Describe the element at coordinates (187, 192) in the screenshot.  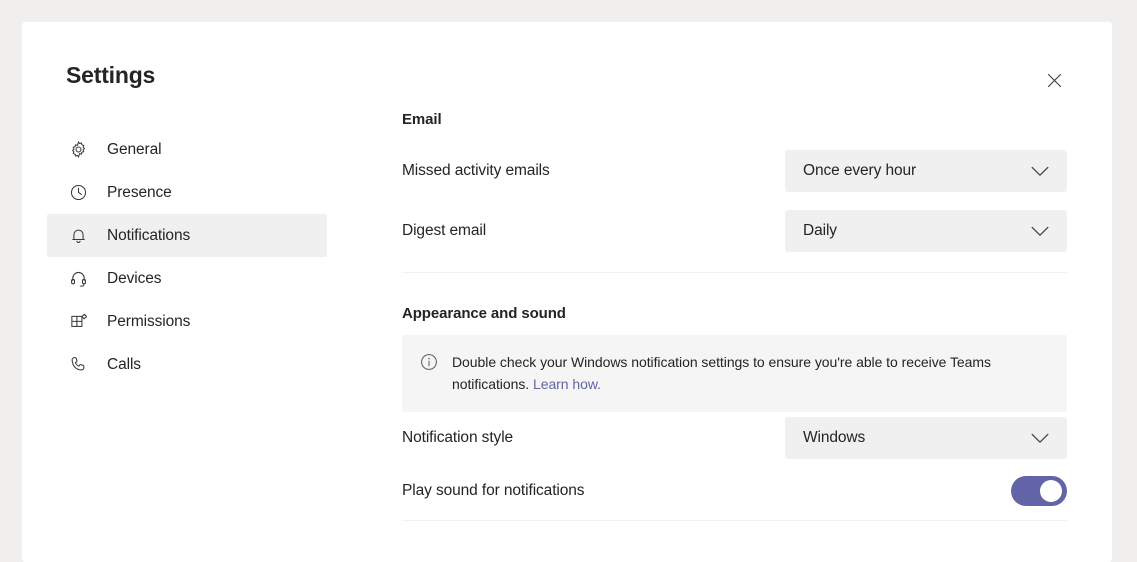
I see `sidebar-item-presence: Presence` at that location.